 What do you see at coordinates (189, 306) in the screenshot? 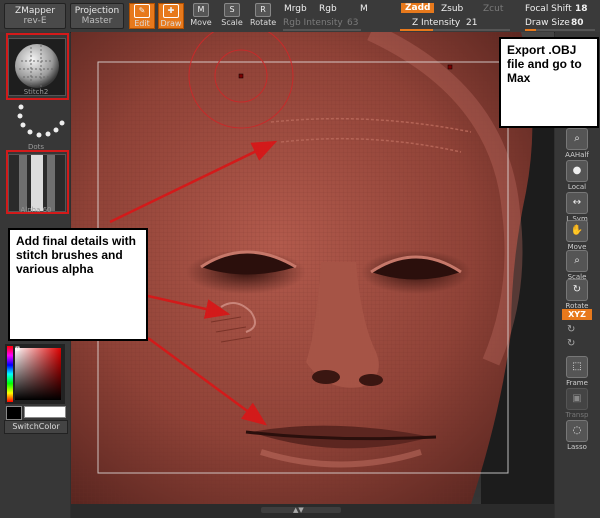
I see `arrow-to-cheek` at bounding box center [189, 306].